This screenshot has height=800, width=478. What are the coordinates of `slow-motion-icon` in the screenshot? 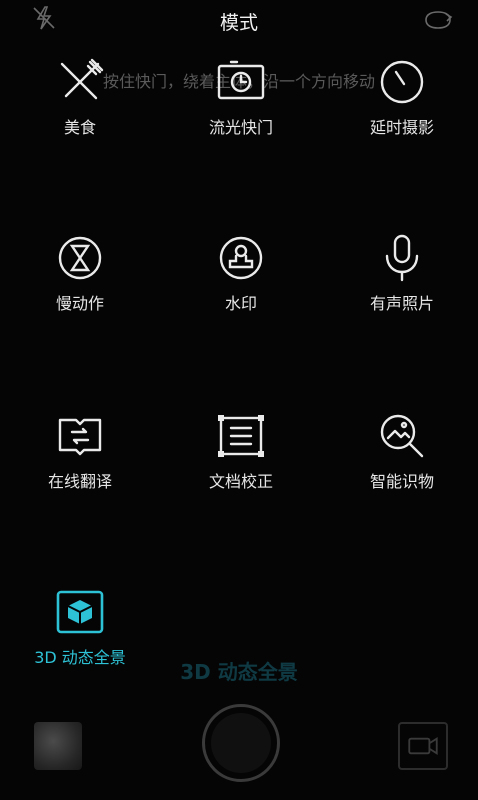 It's located at (80, 258).